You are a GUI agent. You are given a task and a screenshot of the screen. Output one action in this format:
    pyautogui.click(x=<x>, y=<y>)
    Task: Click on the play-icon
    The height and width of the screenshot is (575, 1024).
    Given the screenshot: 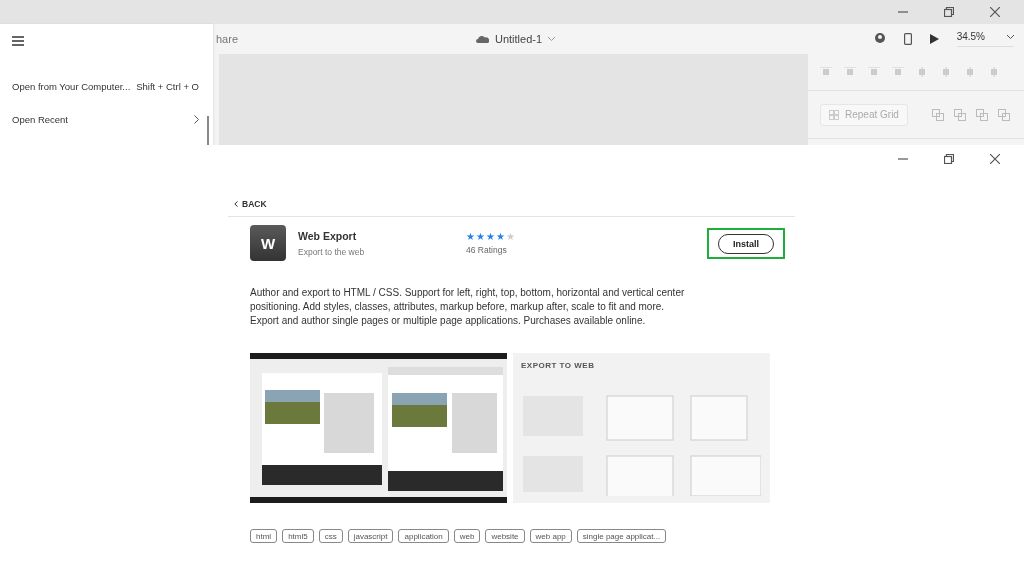 What is the action you would take?
    pyautogui.click(x=934, y=39)
    